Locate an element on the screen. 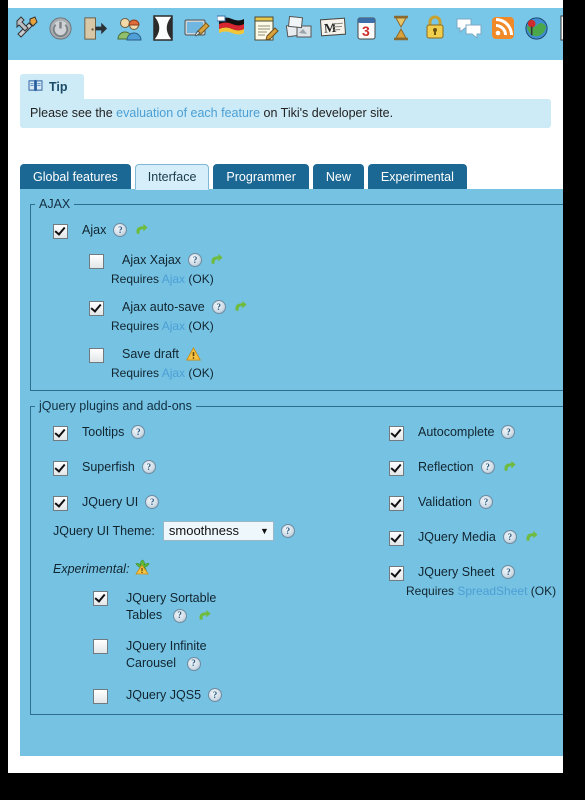 This screenshot has width=585, height=800. checkbox-ajax is located at coordinates (60, 231).